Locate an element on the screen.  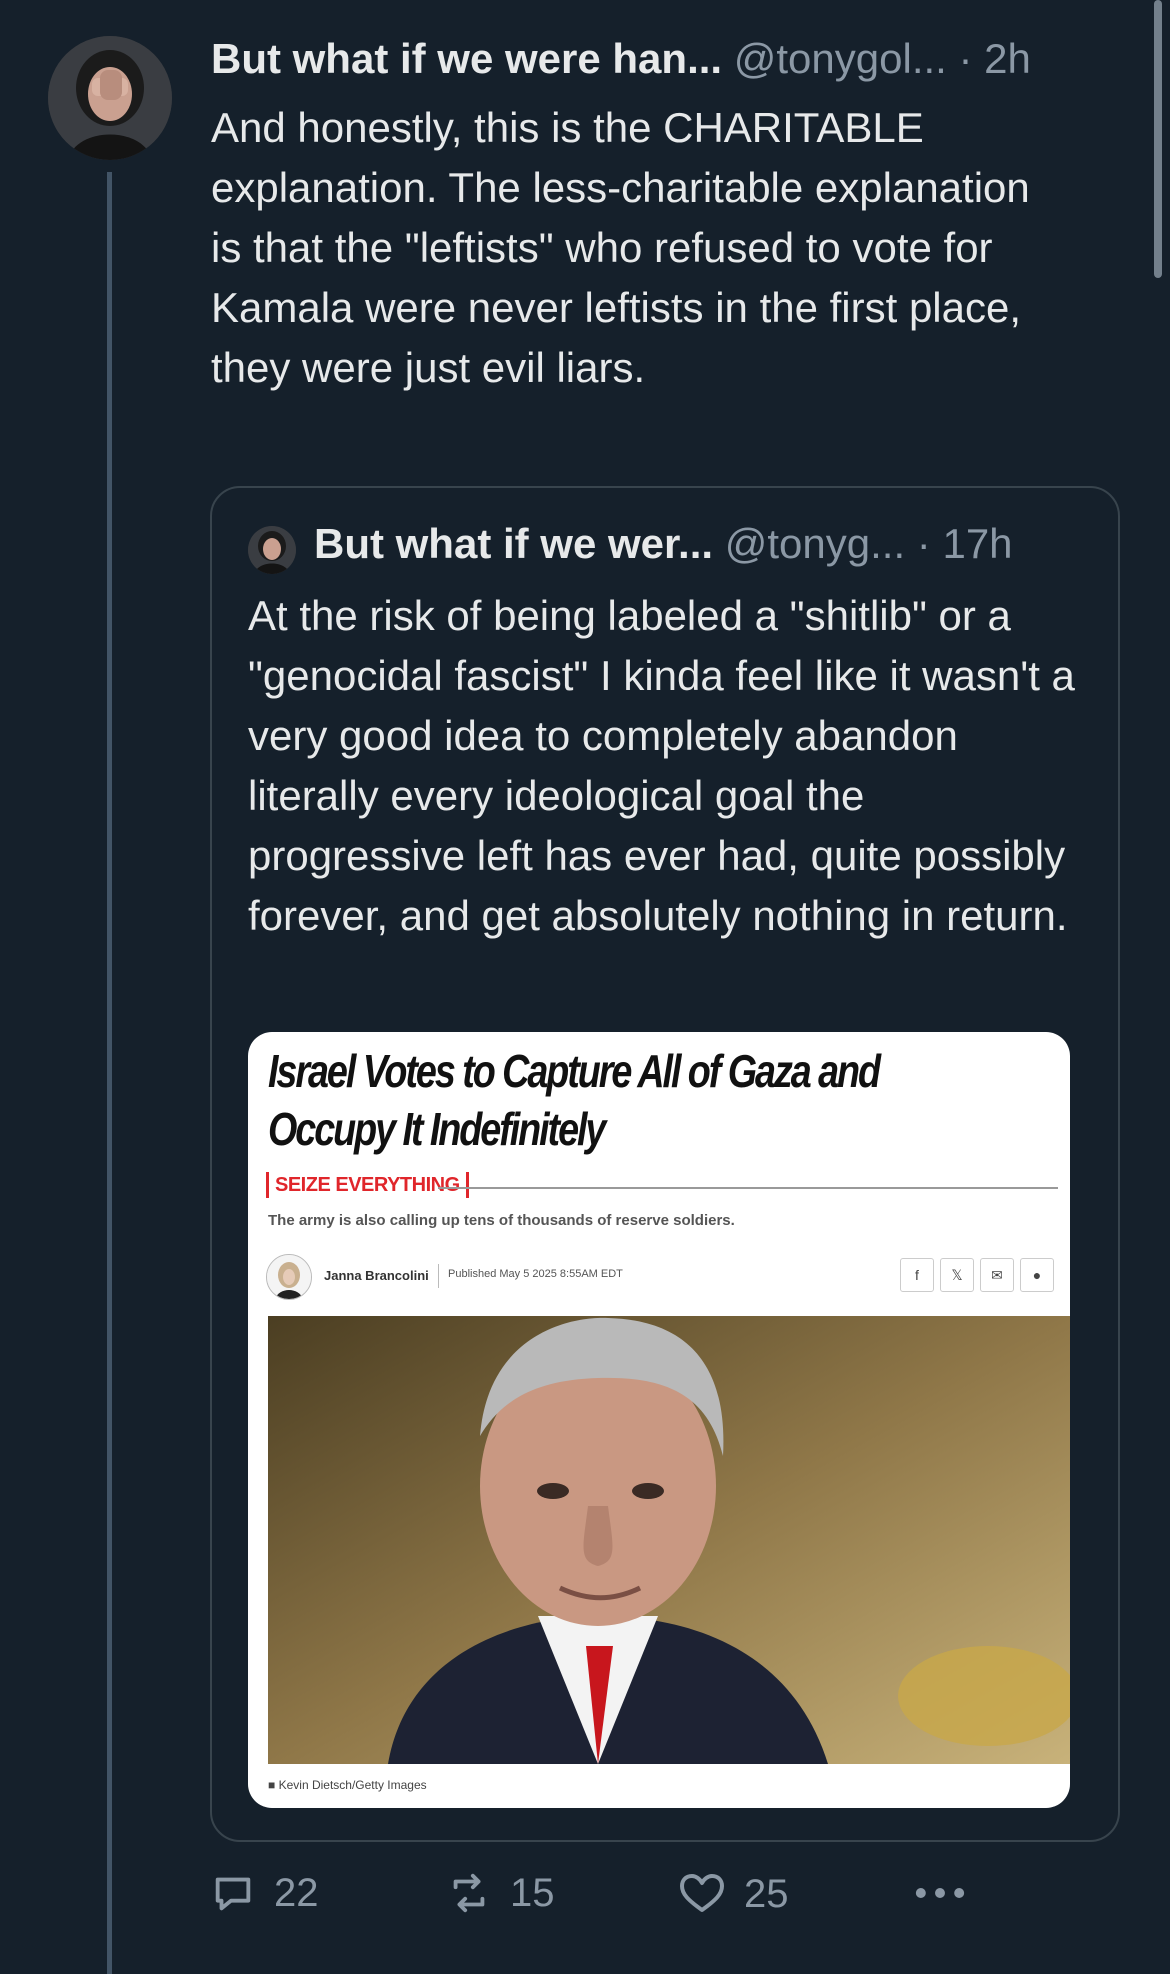
facebook-icon: f is located at coordinates (917, 1275).